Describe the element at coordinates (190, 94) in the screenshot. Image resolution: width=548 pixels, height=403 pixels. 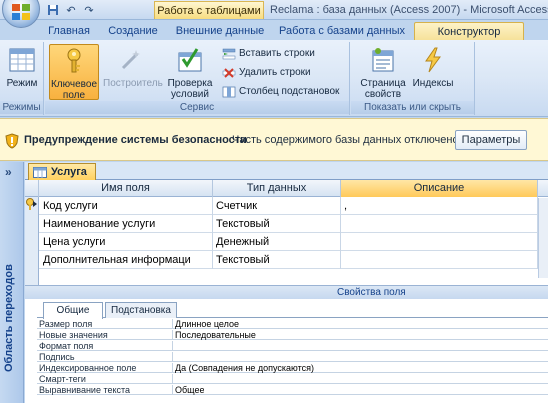
I see `check-conditions-label-2: условий` at that location.